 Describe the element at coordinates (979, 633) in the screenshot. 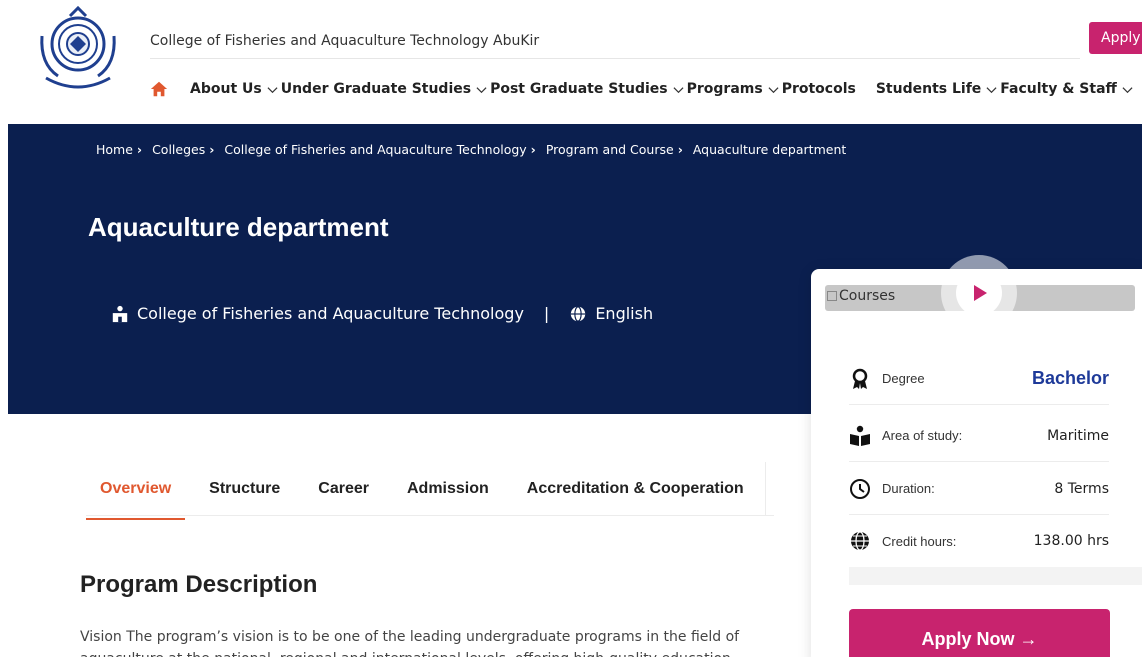

I see `apply-now-button: Apply Now →` at that location.